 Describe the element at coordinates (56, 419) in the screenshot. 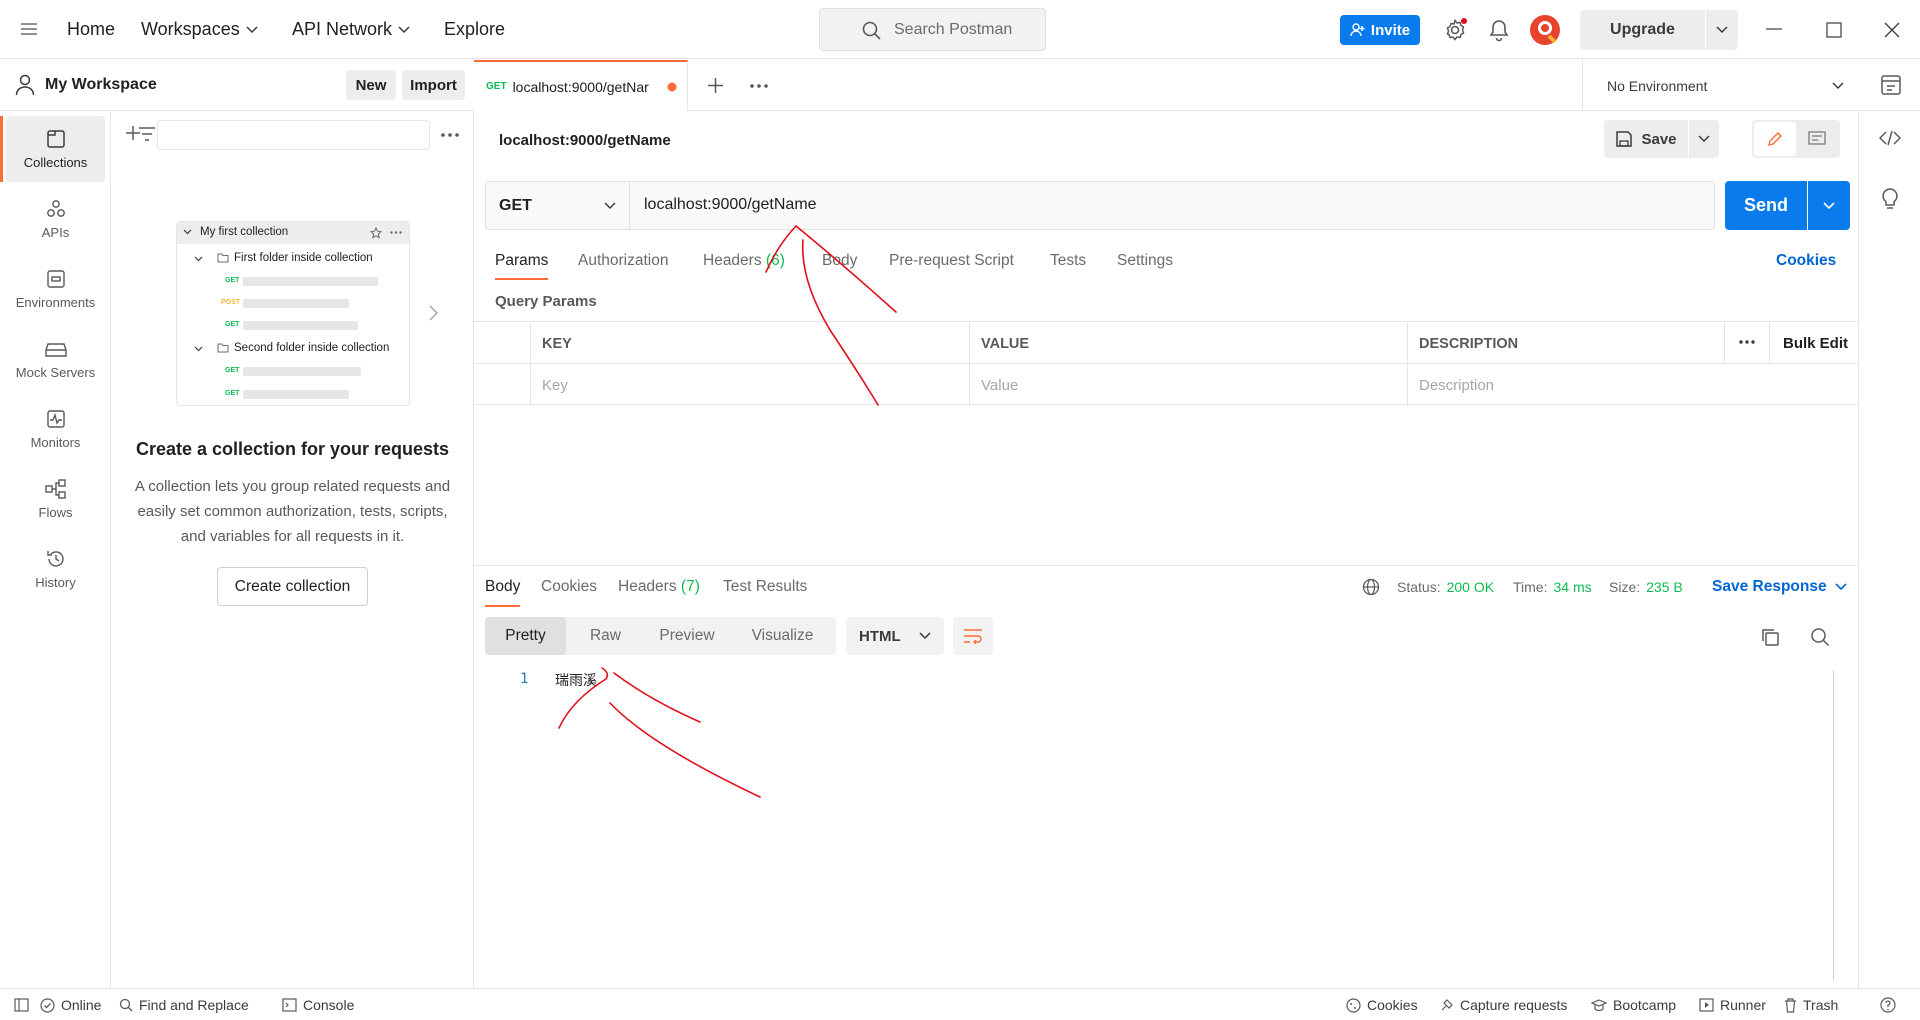

I see `monitors-icon` at that location.